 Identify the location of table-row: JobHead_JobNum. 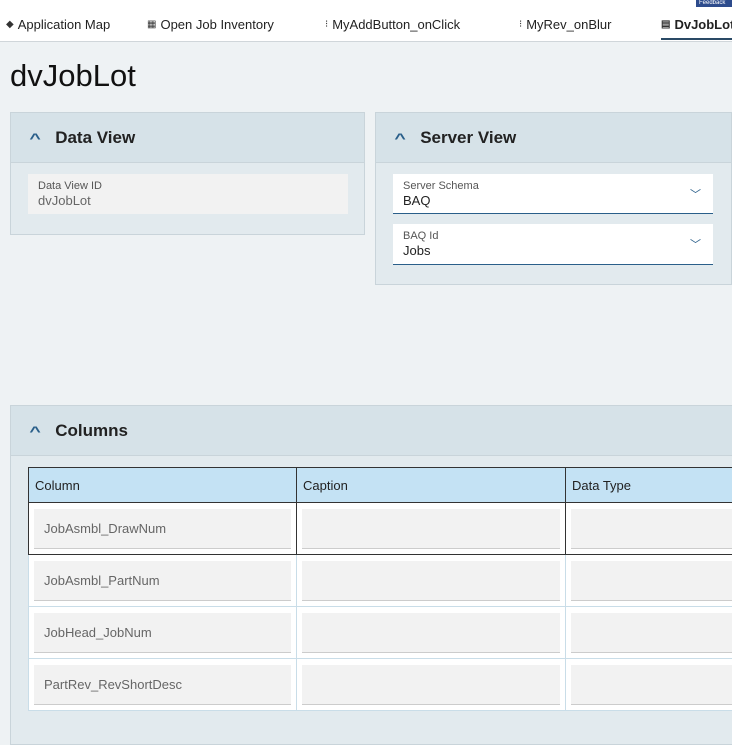
(380, 633).